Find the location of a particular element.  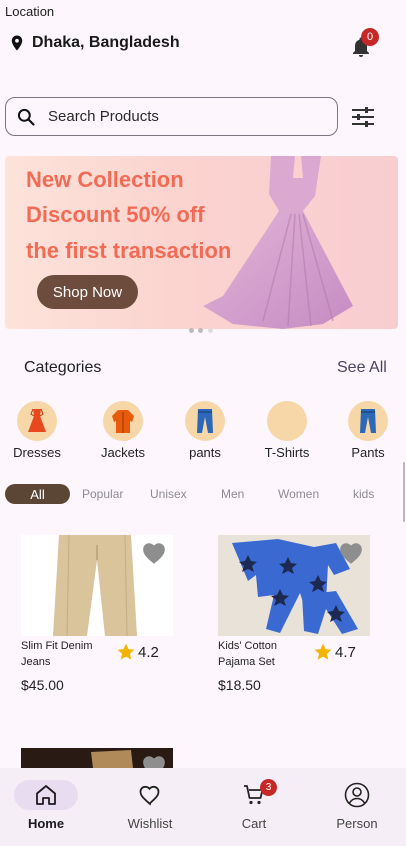

product-name: Slim Fit Denim Jeans is located at coordinates (57, 654).